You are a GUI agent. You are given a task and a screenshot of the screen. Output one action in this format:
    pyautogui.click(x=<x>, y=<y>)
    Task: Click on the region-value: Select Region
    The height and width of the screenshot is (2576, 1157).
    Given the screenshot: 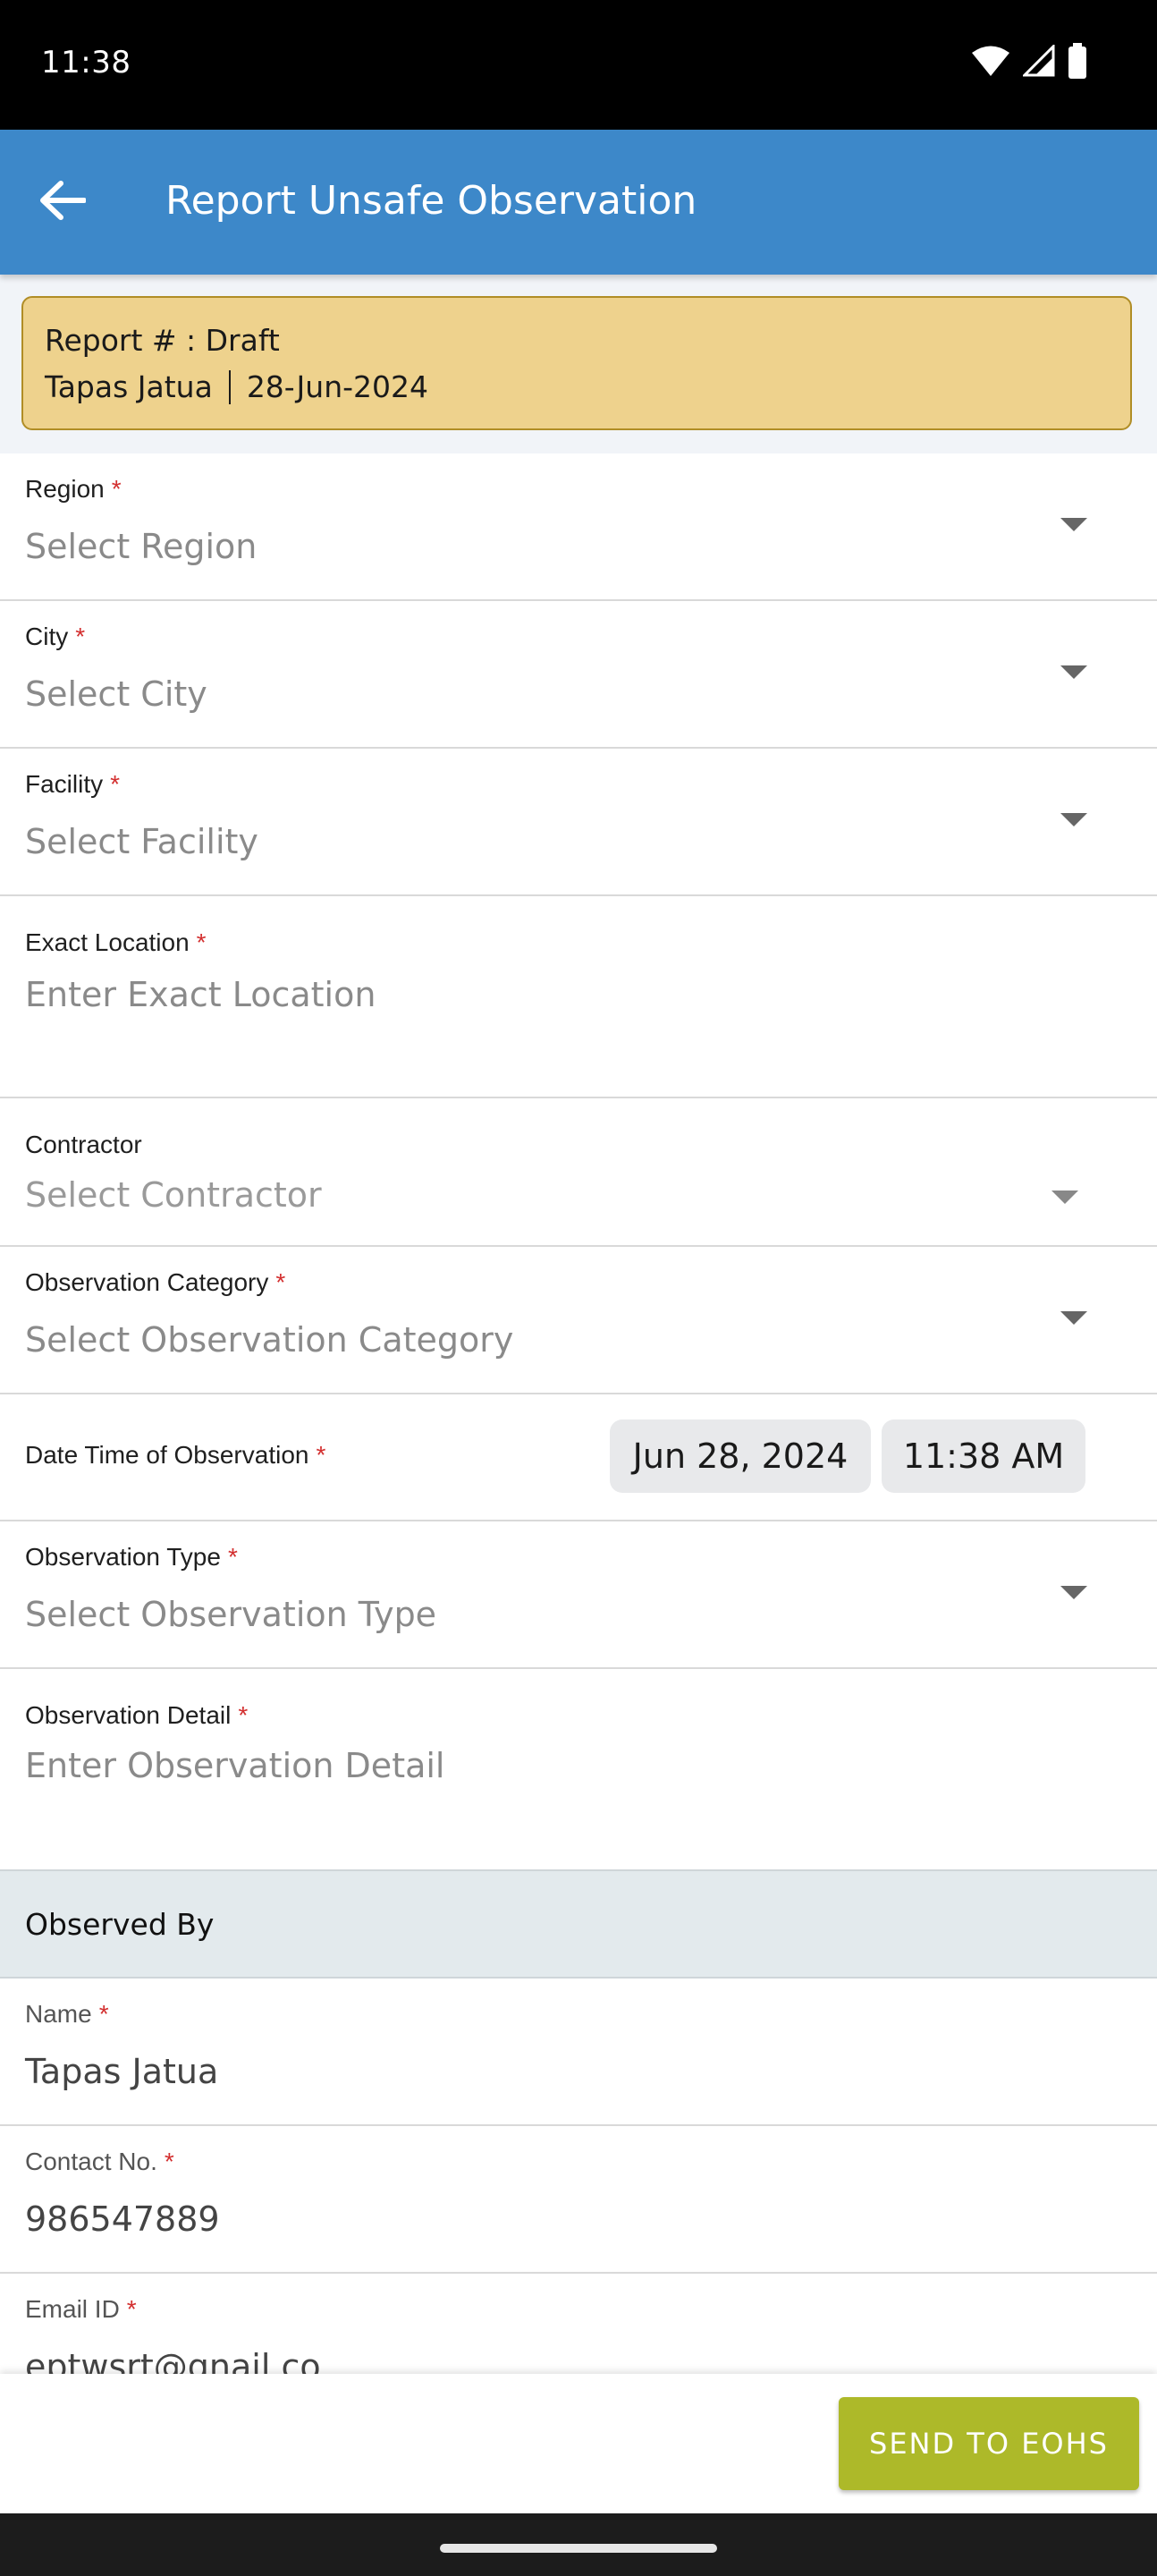 What is the action you would take?
    pyautogui.click(x=141, y=546)
    